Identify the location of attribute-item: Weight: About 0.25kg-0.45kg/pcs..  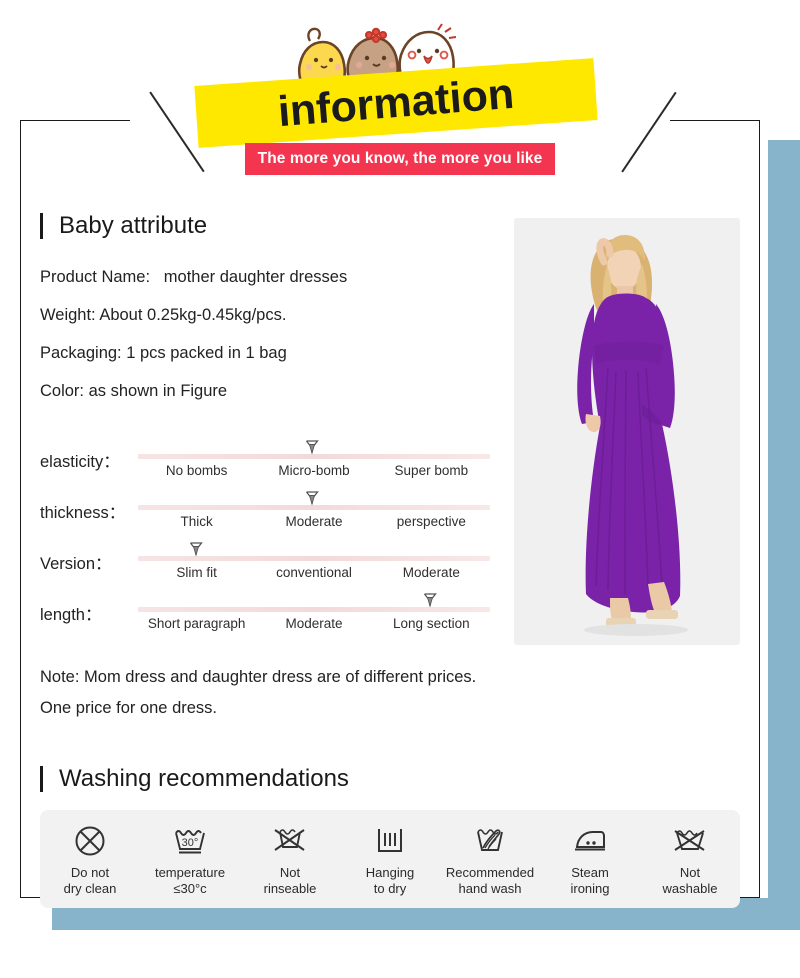
(163, 315).